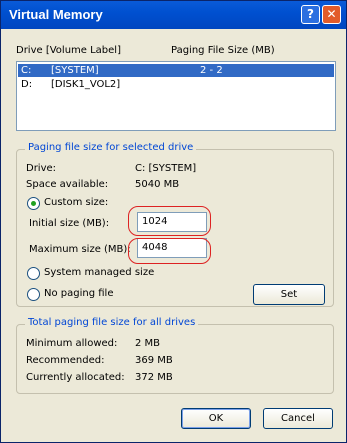 This screenshot has width=347, height=443. Describe the element at coordinates (80, 249) in the screenshot. I see `maximum-size-label: Maximum size (MB):` at that location.